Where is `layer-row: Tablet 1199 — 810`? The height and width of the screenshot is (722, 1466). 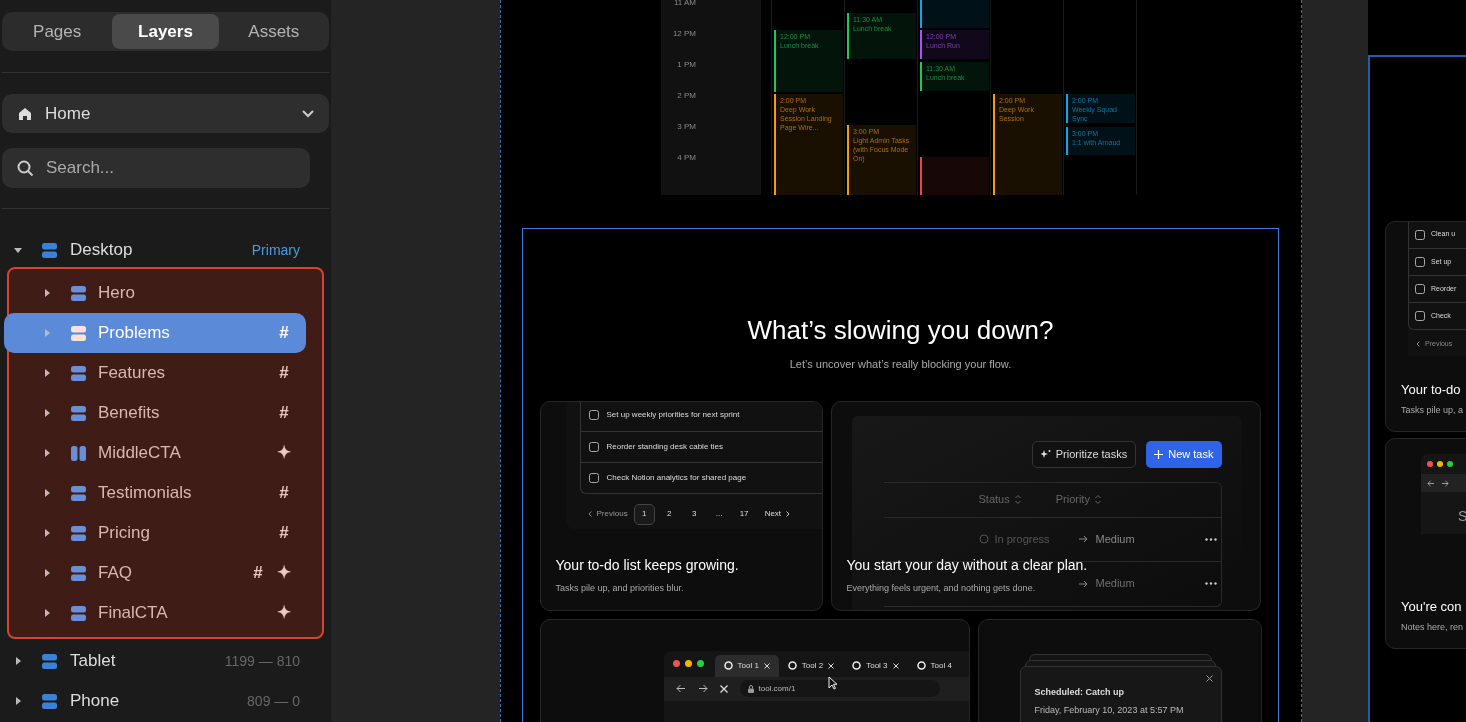
layer-row: Tablet 1199 — 810 is located at coordinates (165, 661).